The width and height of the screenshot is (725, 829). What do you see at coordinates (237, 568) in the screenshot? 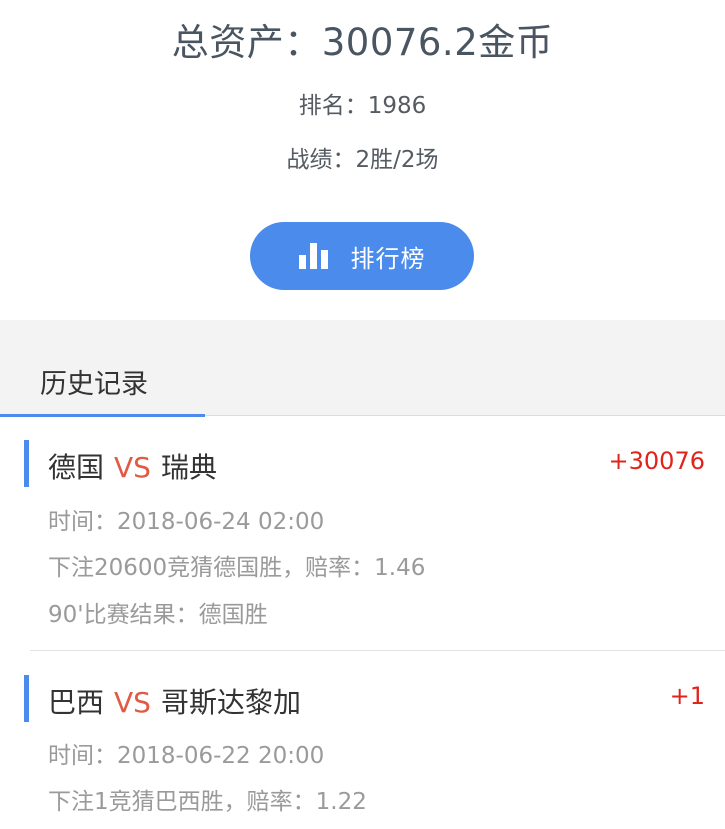
I see `bet-info: 下注20600竞猜德国胜，赔率：1.46` at bounding box center [237, 568].